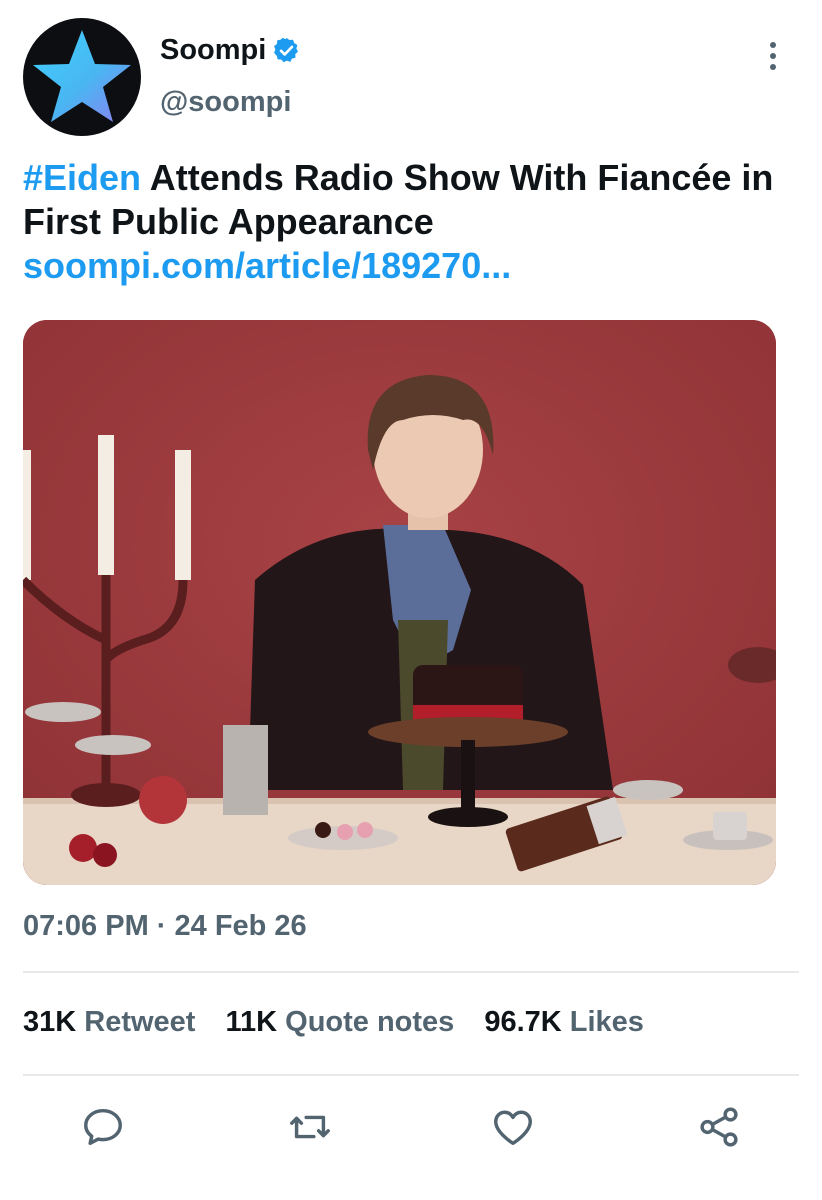  I want to click on quotes-count: 11K, so click(251, 1022).